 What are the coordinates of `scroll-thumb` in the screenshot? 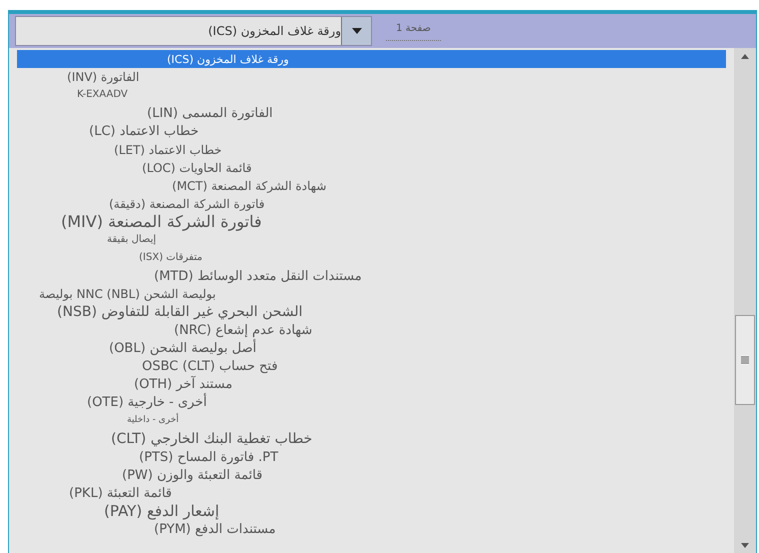 It's located at (745, 360).